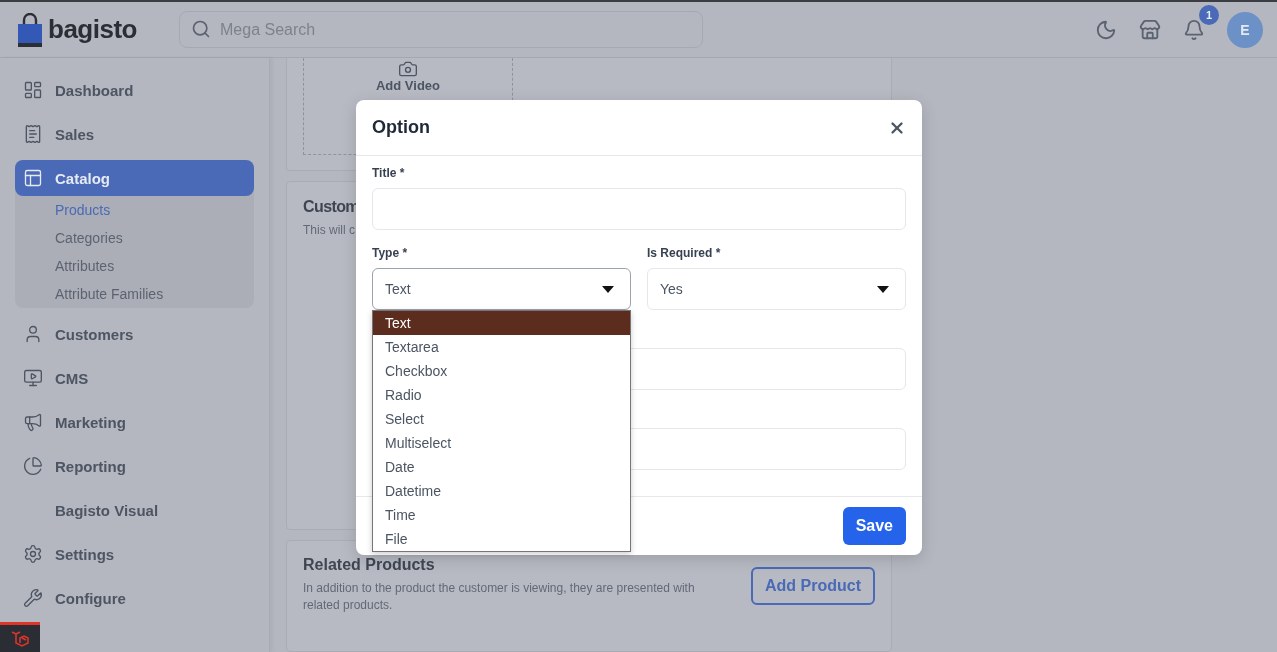 Image resolution: width=1277 pixels, height=652 pixels. What do you see at coordinates (134, 238) in the screenshot?
I see `submenu-item: Categories` at bounding box center [134, 238].